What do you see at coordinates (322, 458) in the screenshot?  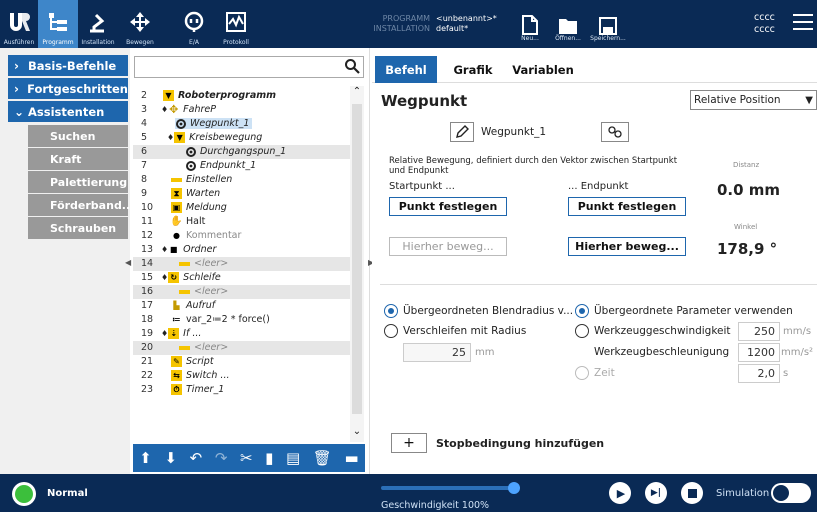 I see `delete-icon: 🗑` at bounding box center [322, 458].